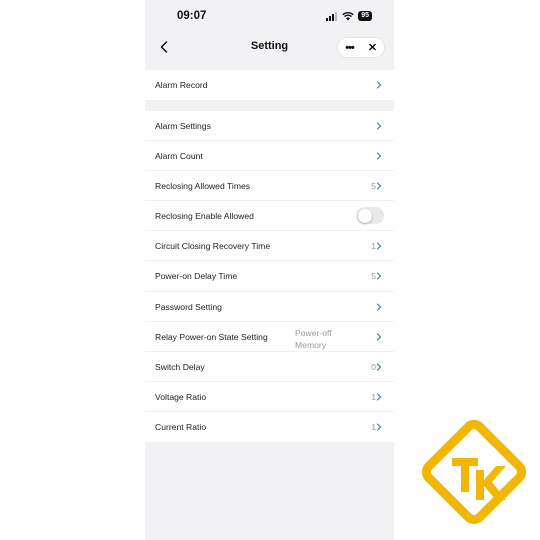  I want to click on status-icons: 95, so click(349, 16).